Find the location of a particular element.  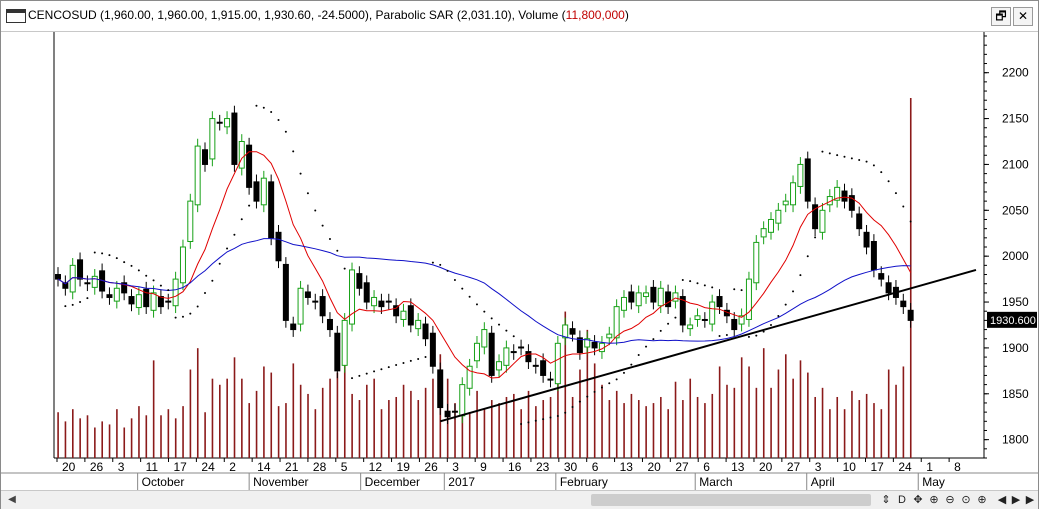

x-tick-label: 26 is located at coordinates (97, 467).